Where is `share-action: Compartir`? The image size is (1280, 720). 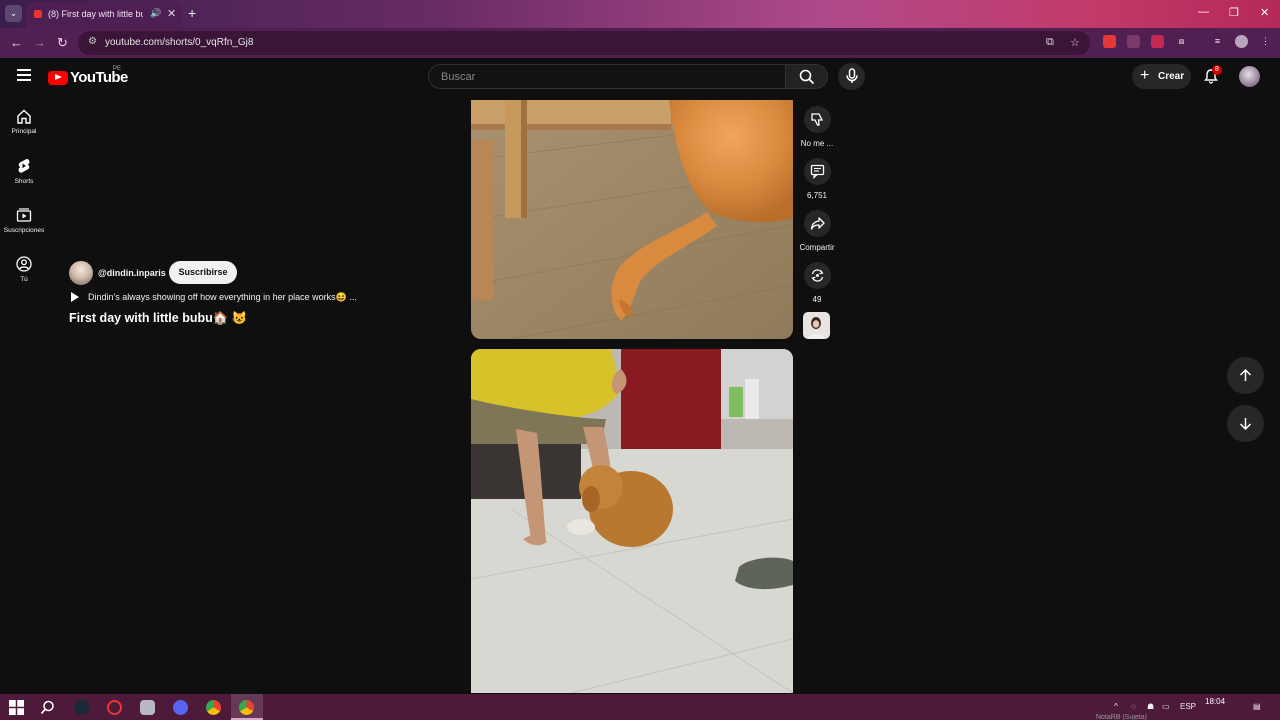
share-action: Compartir is located at coordinates (817, 231).